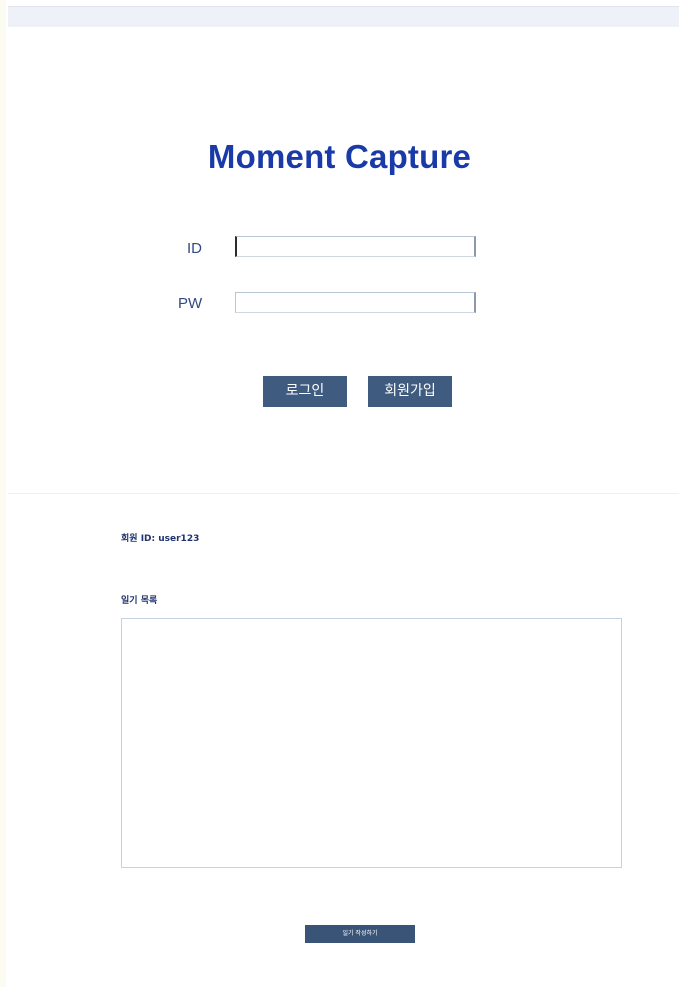  Describe the element at coordinates (160, 539) in the screenshot. I see `member-id-text: 회원 ID: user123` at that location.